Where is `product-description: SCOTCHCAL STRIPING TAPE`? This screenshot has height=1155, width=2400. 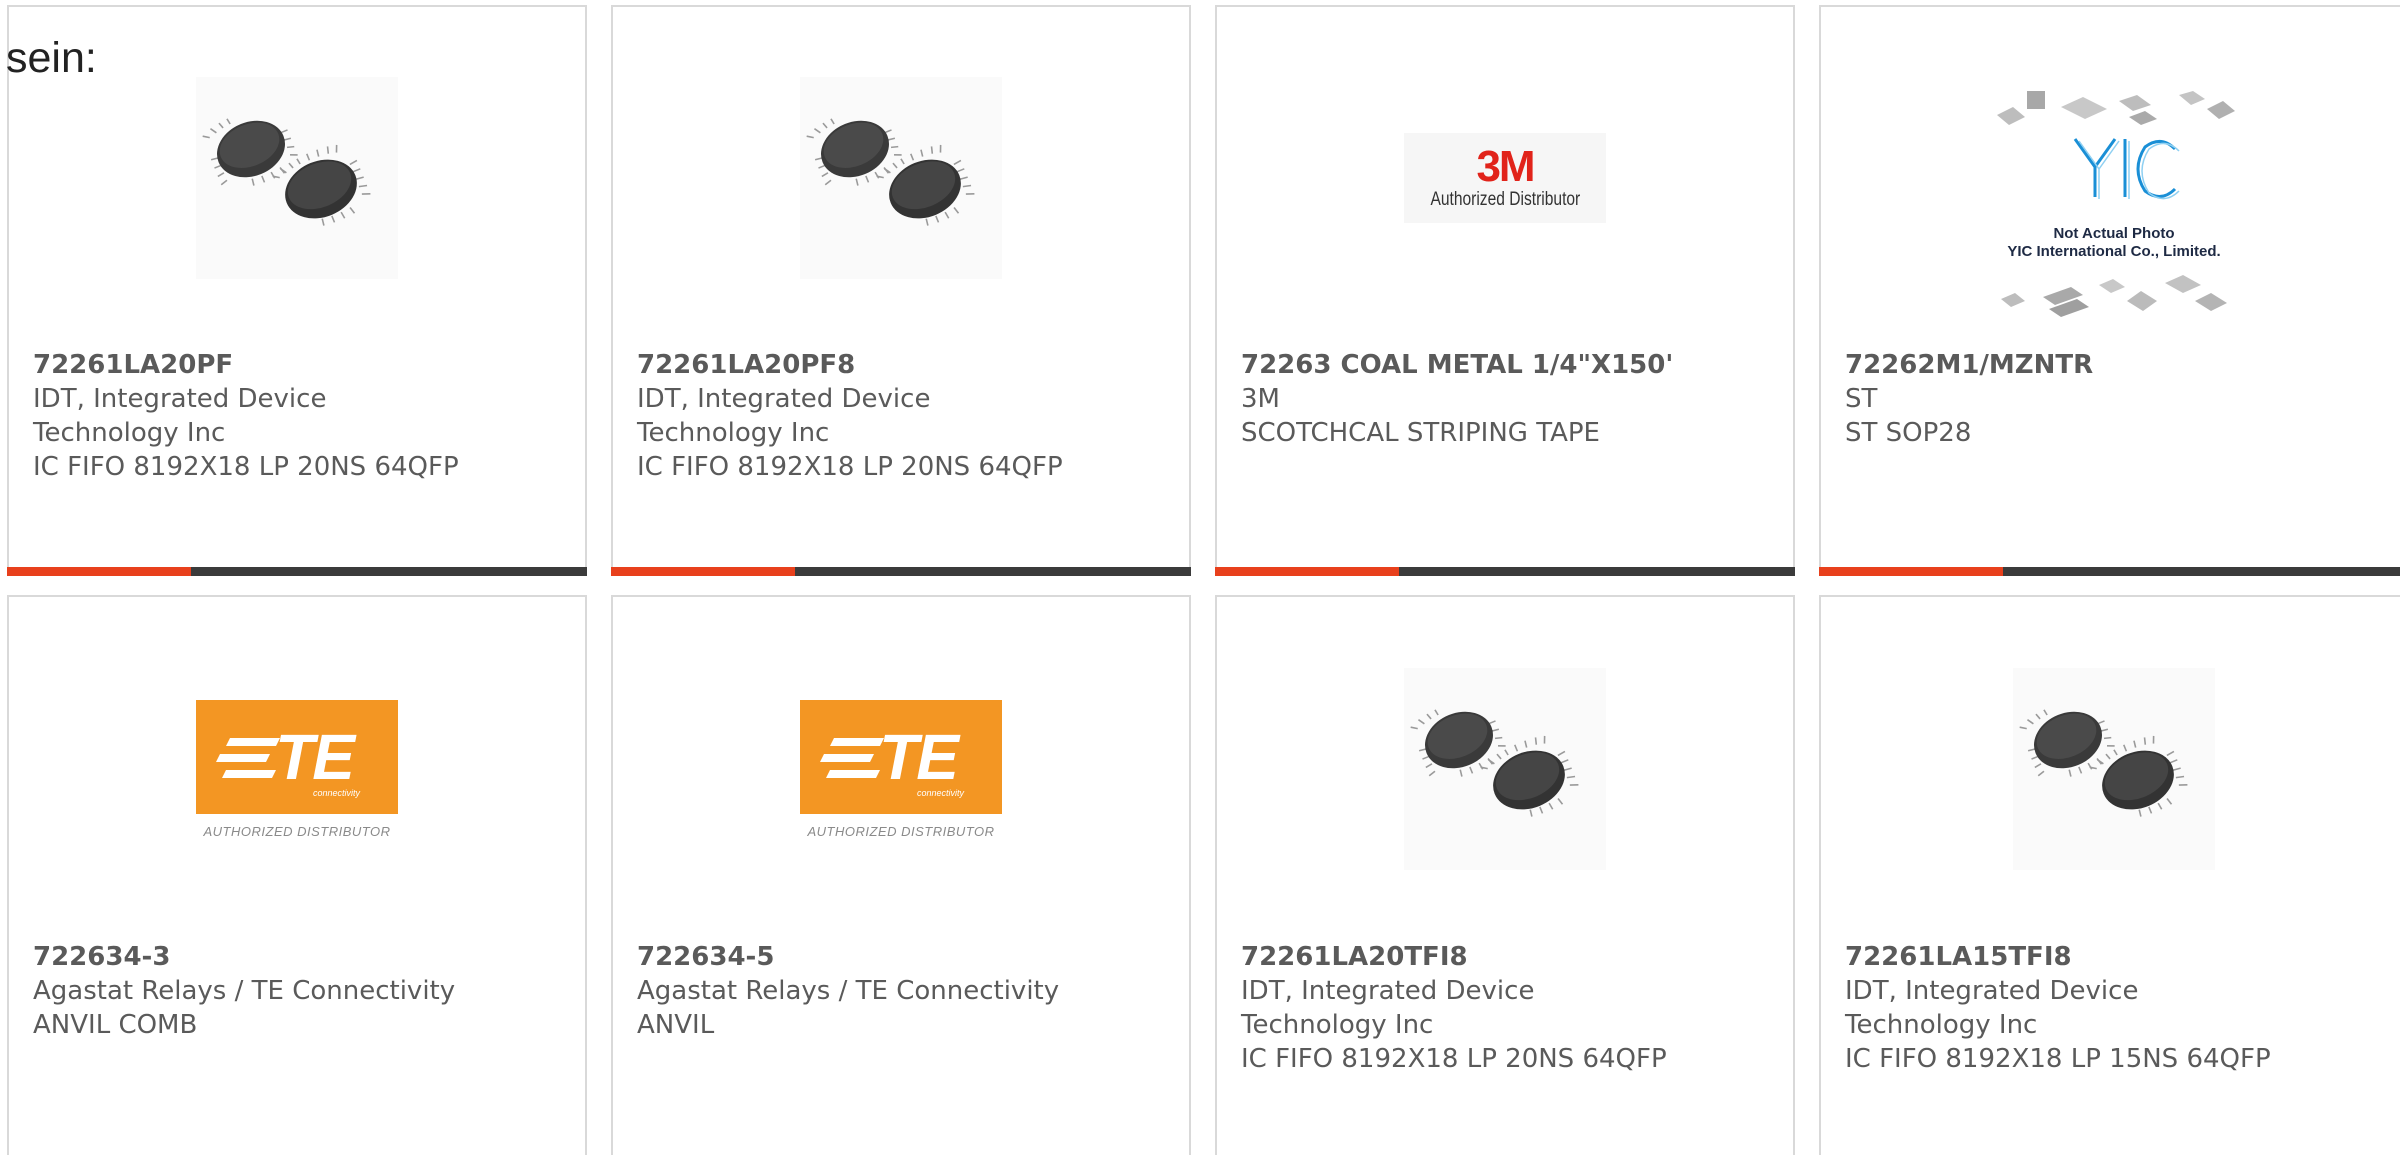
product-description: SCOTCHCAL STRIPING TAPE is located at coordinates (1420, 433).